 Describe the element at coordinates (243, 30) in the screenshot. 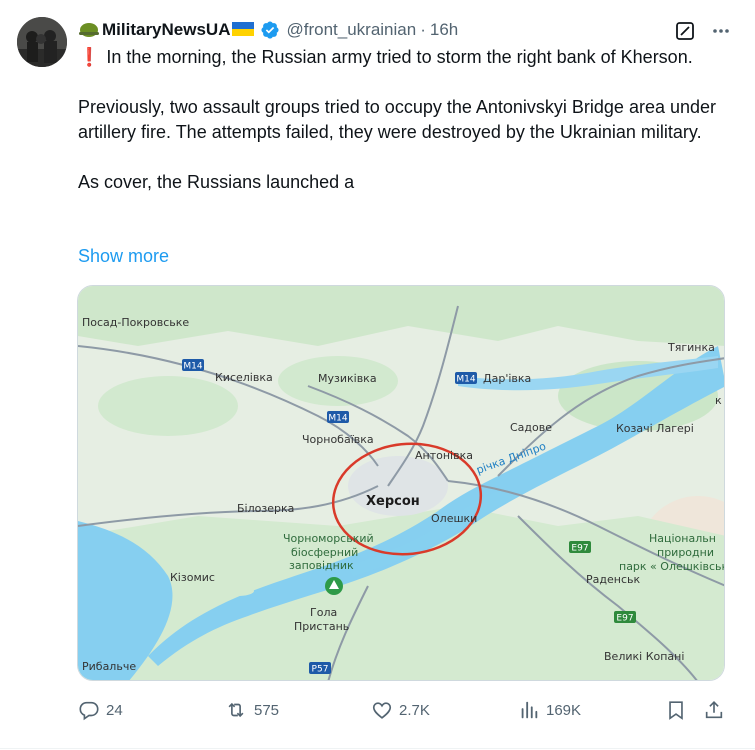

I see `ukraine-flag-emoji` at that location.